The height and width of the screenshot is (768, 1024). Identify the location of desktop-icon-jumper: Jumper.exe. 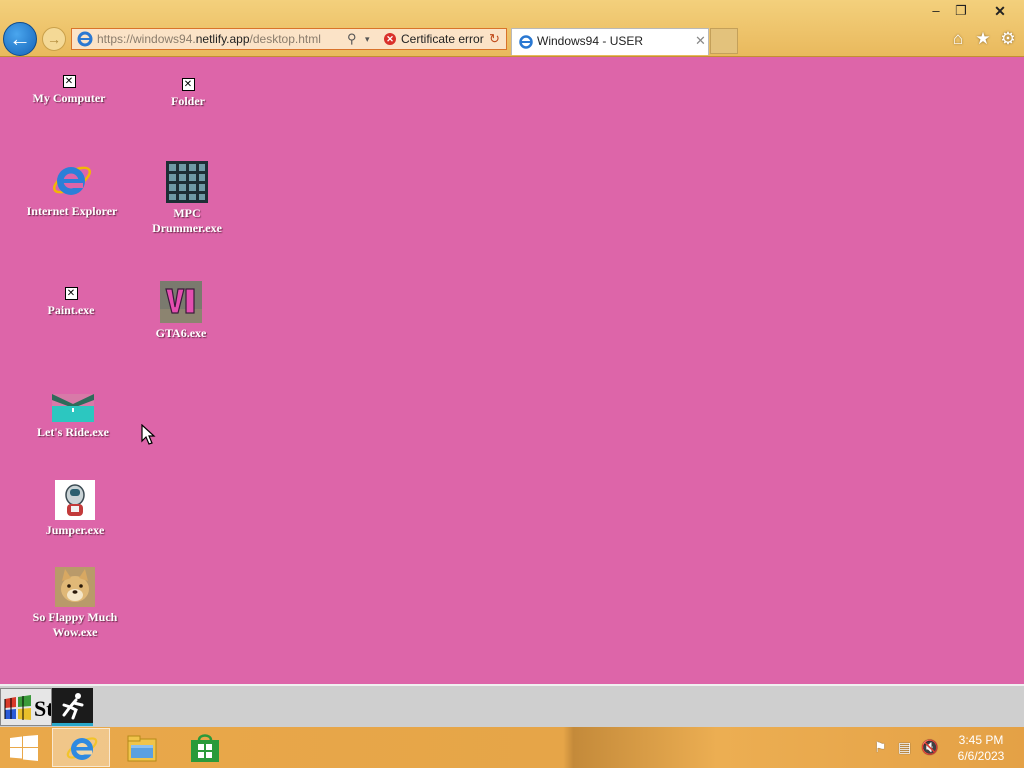
(75, 509).